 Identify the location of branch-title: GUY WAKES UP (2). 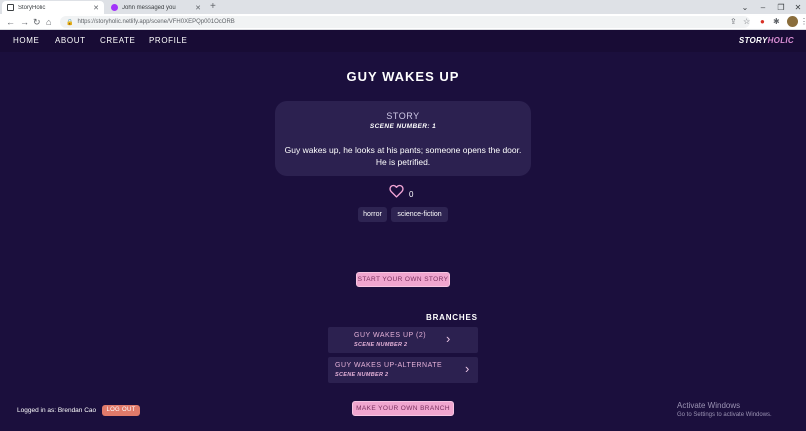
(390, 335).